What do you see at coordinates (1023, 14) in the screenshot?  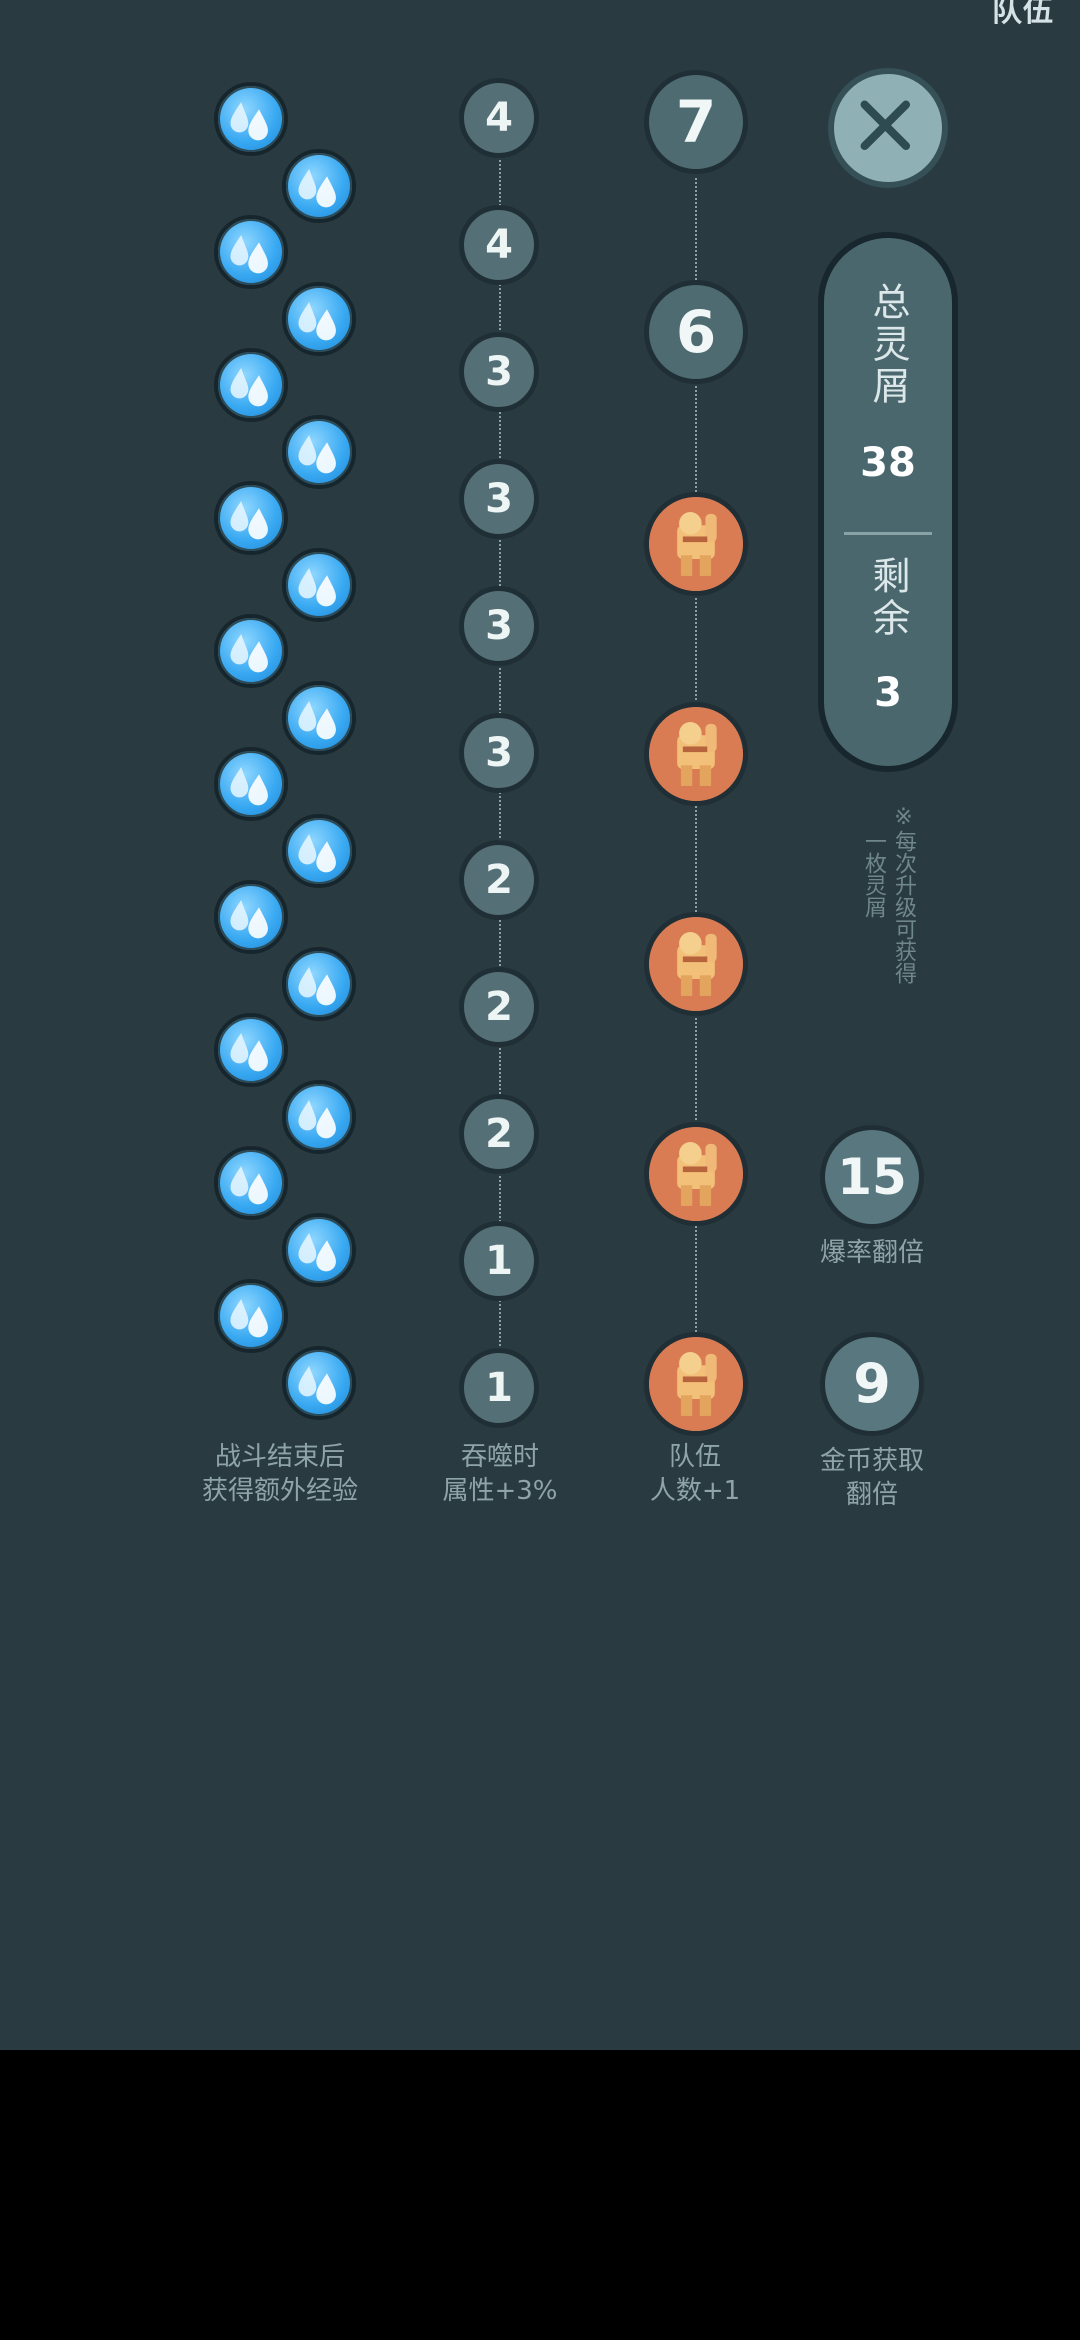 I see `corner-label: 队伍` at bounding box center [1023, 14].